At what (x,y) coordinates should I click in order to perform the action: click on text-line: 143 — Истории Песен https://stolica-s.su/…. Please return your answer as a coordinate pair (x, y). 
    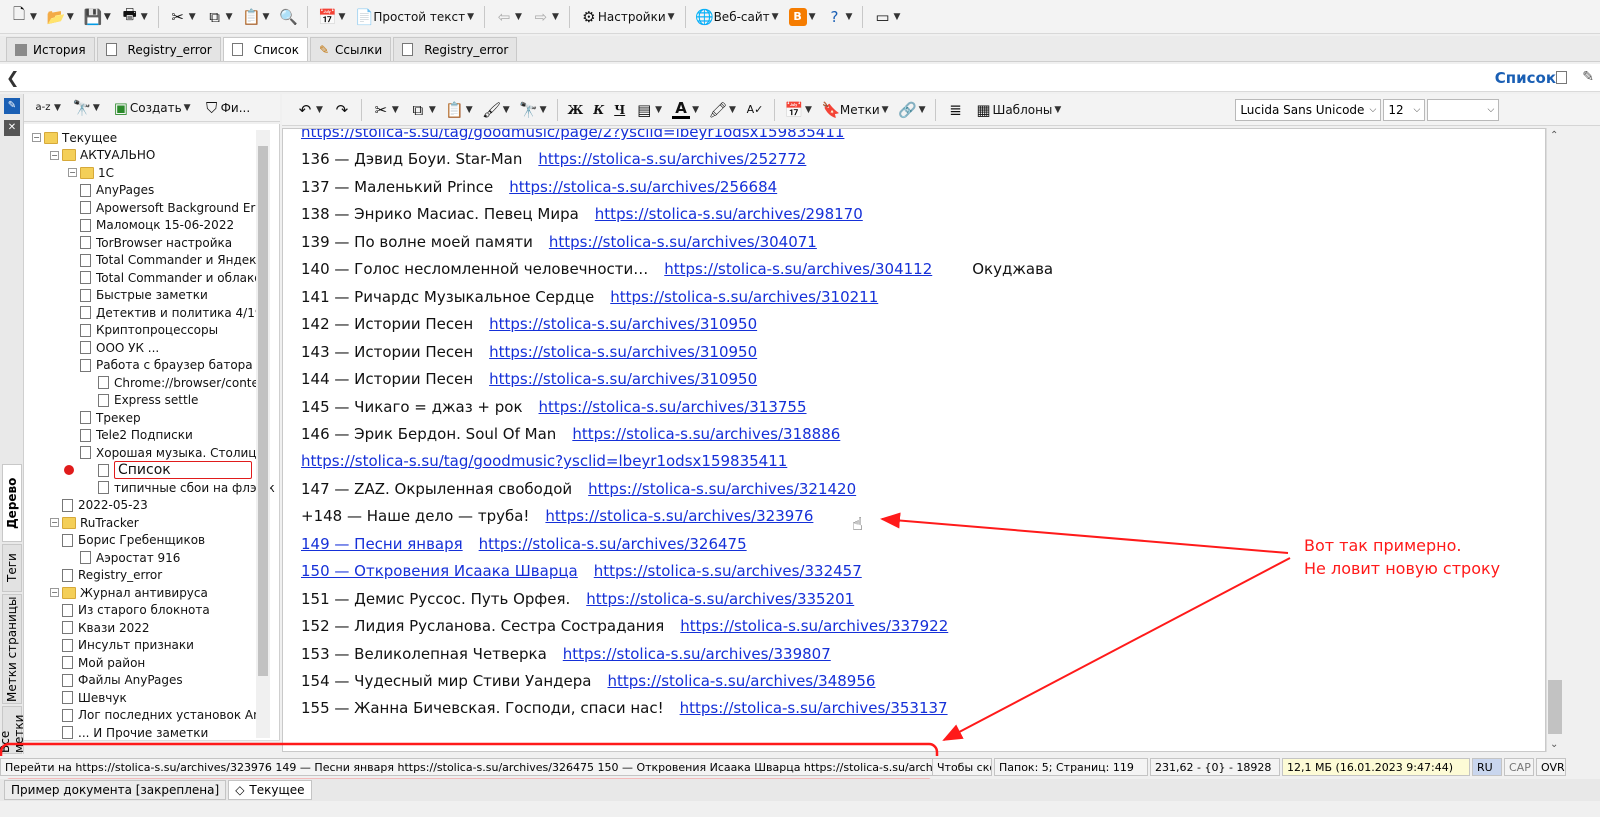
    Looking at the image, I should click on (529, 355).